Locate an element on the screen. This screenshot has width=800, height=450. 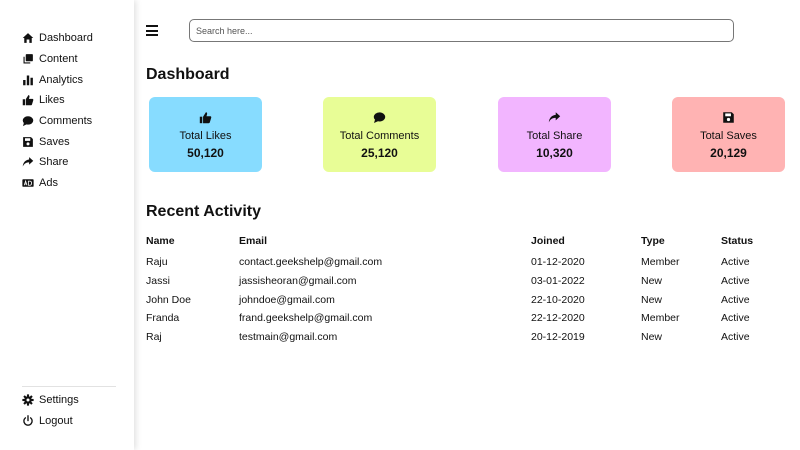
cell-joined: 20-12-2019 is located at coordinates (558, 337).